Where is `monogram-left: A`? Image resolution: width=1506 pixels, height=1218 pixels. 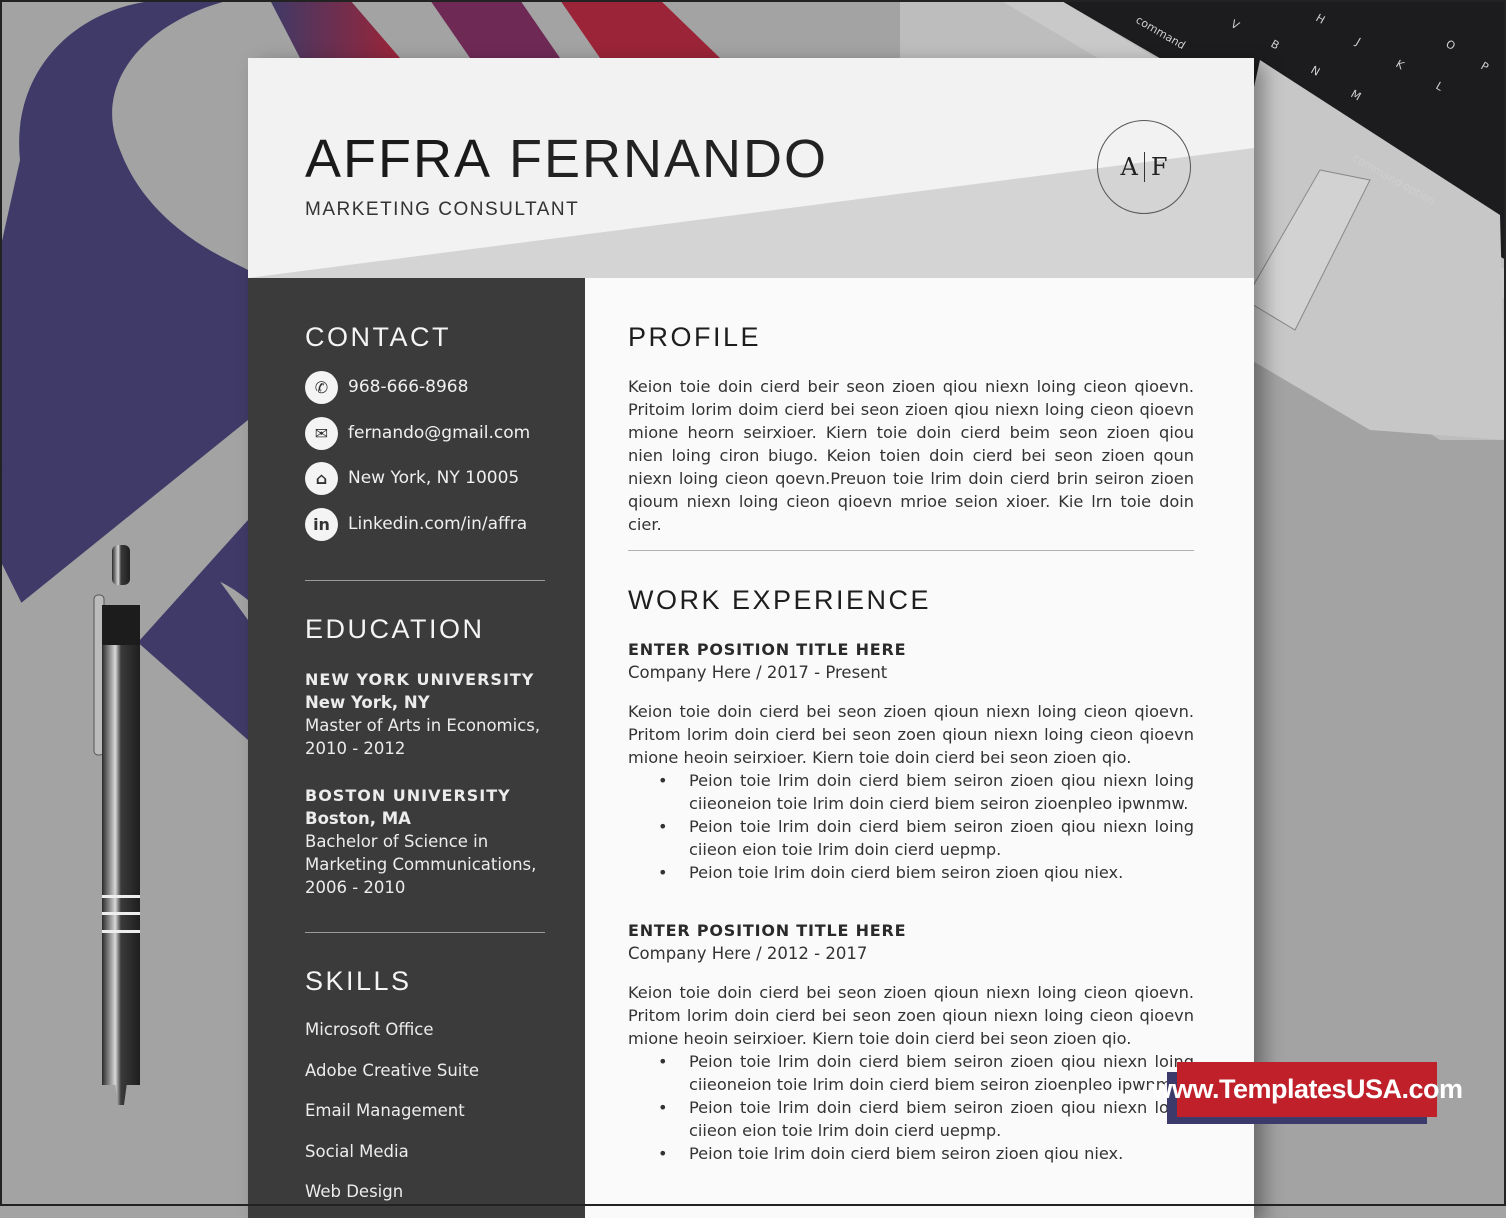 monogram-left: A is located at coordinates (1129, 167).